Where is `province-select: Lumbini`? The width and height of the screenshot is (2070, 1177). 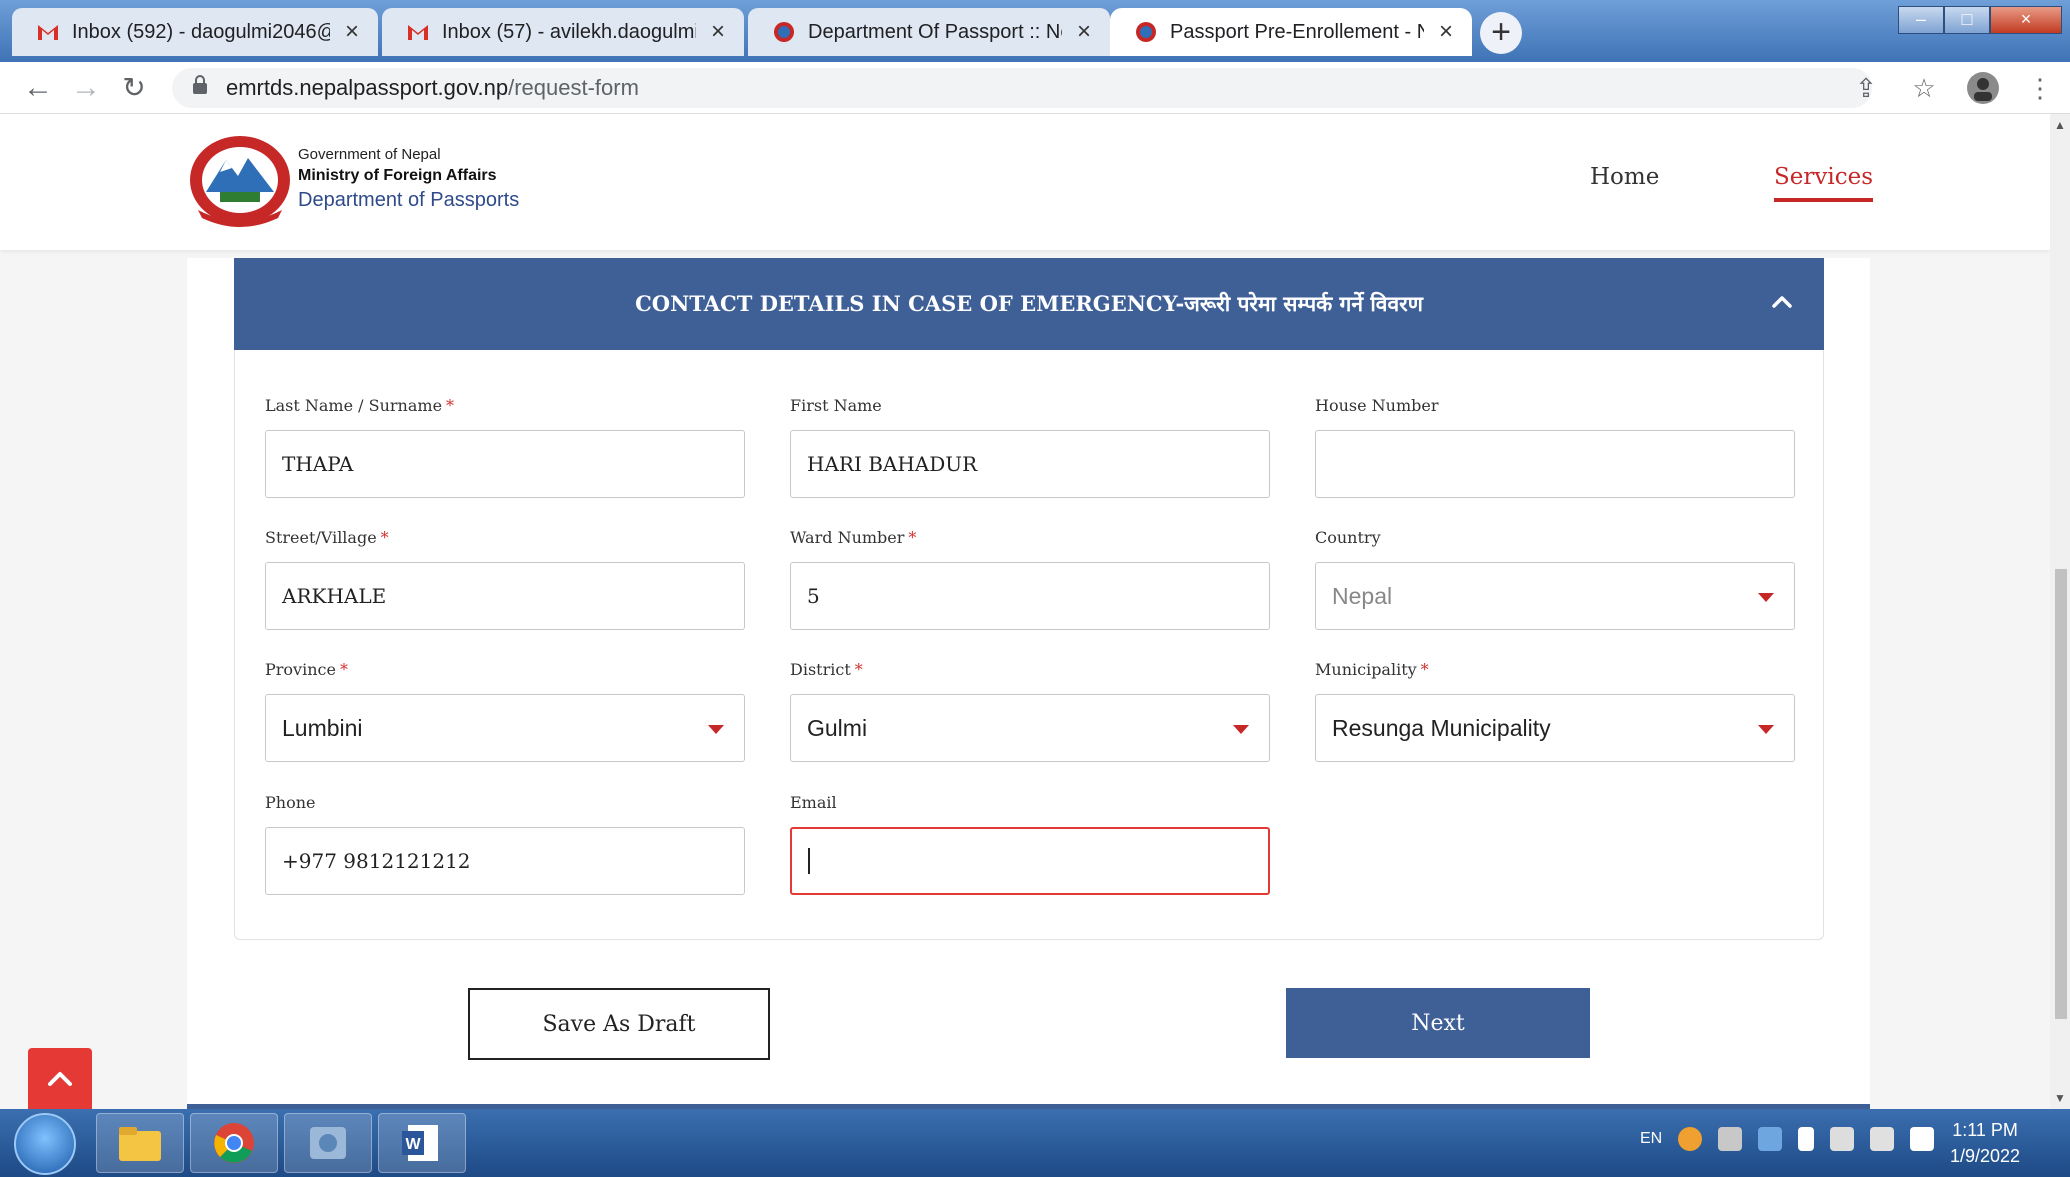
province-select: Lumbini is located at coordinates (505, 728).